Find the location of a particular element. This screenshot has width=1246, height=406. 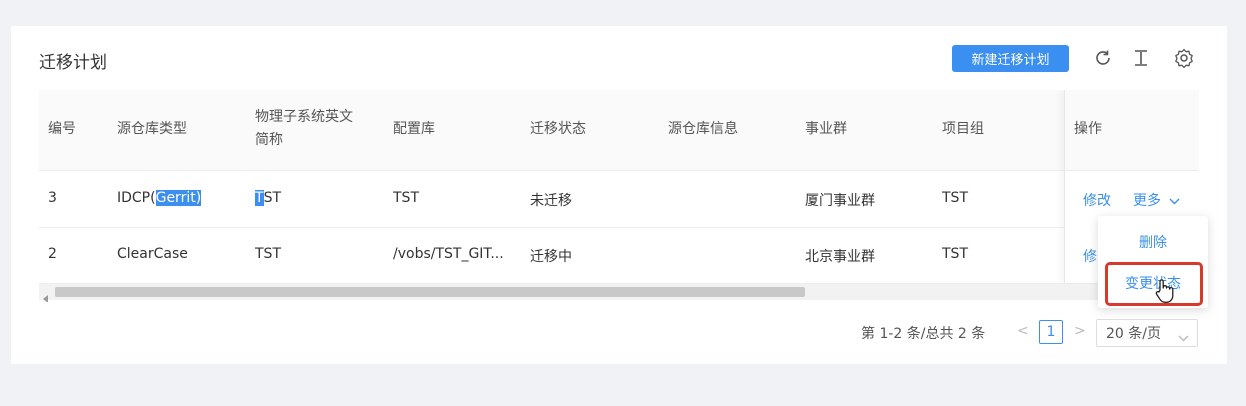

cell-id: 3 is located at coordinates (52, 198).